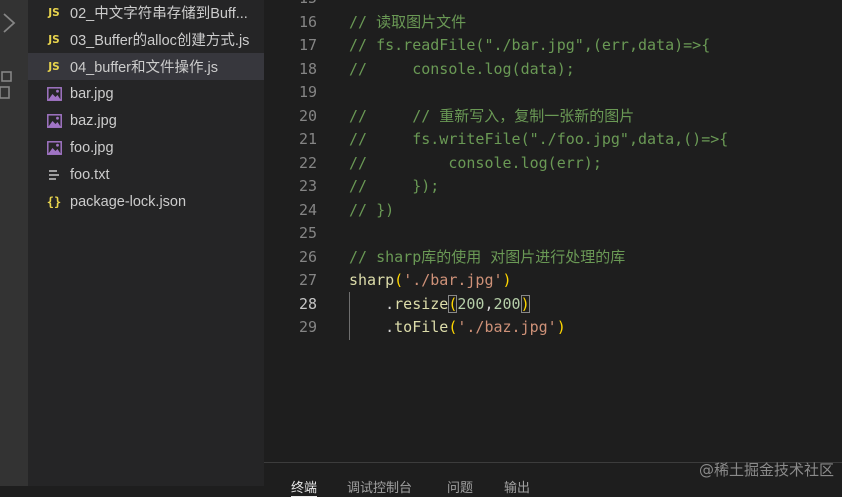 The image size is (842, 497). Describe the element at coordinates (160, 41) in the screenshot. I see `file-name: 03_Buffer的alloc创建方式.js` at that location.